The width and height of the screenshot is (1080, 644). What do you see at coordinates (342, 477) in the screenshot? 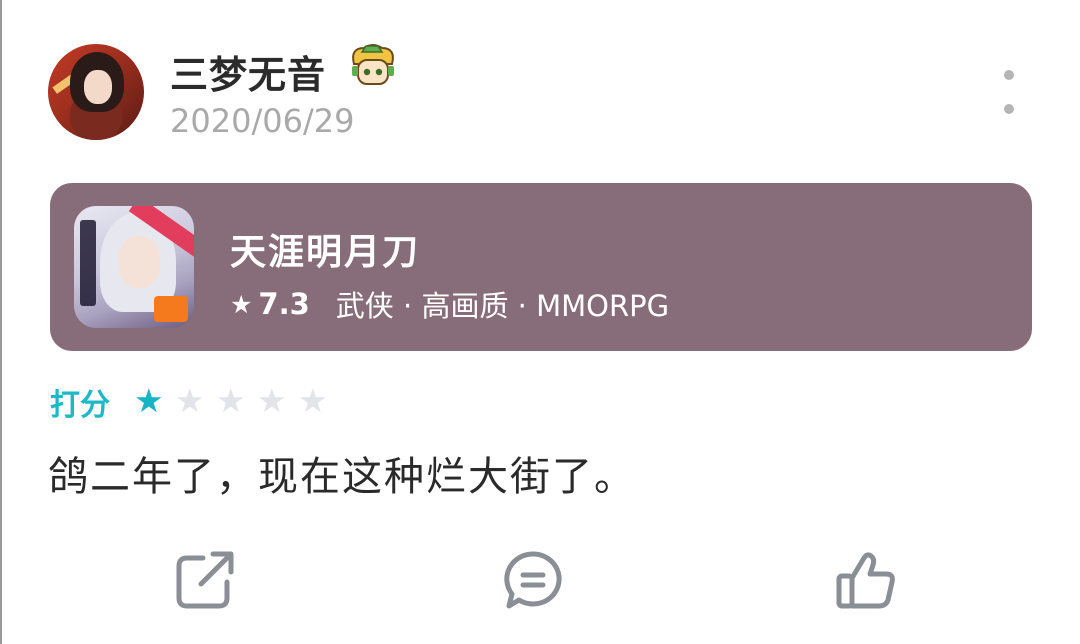
I see `review-text: 鸽二年了，现在这种烂大街了。` at bounding box center [342, 477].